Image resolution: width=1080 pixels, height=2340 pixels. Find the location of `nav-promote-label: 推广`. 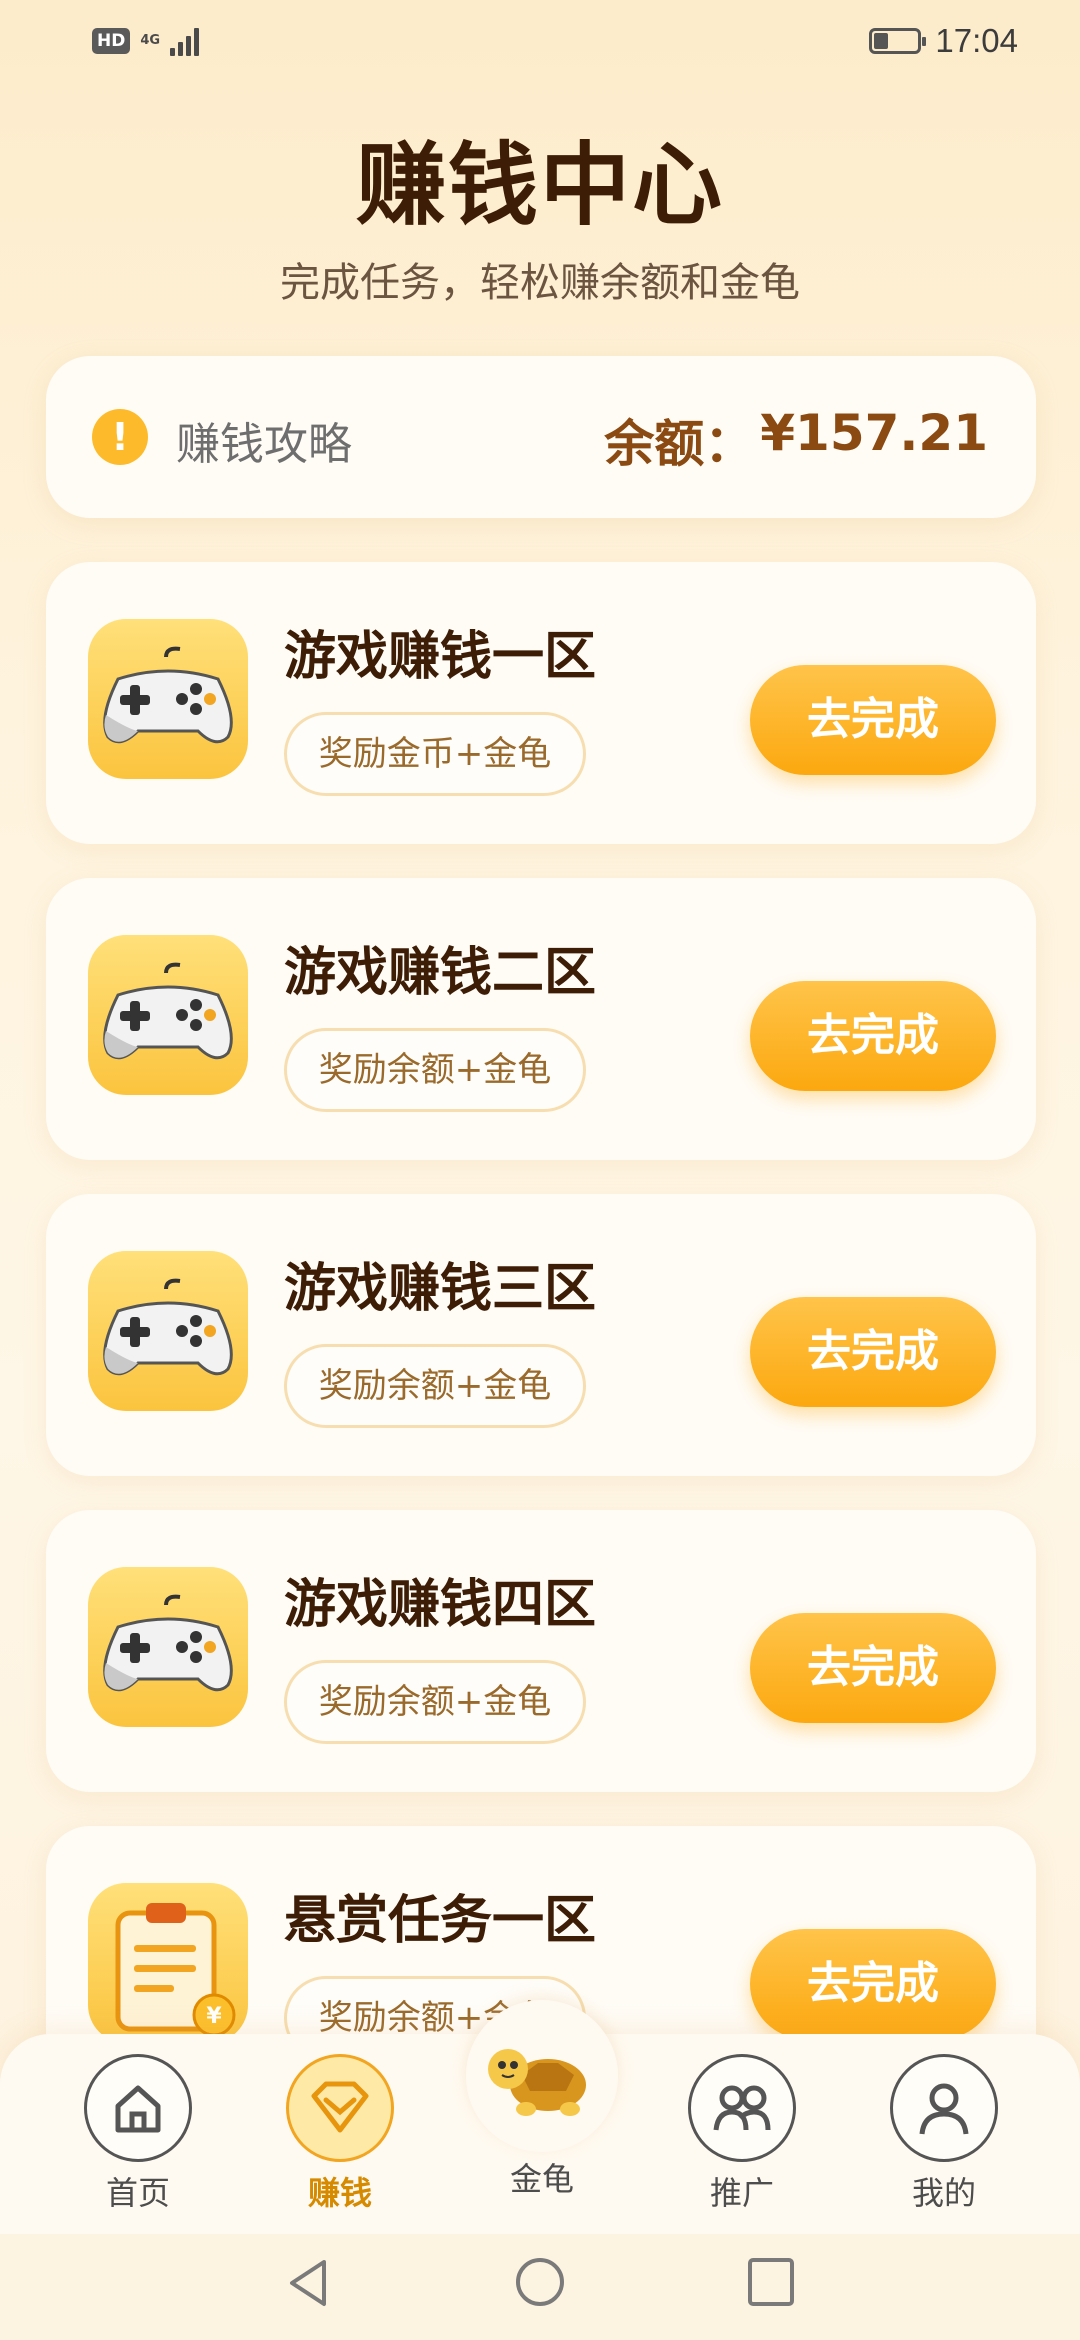

nav-promote-label: 推广 is located at coordinates (741, 2193).